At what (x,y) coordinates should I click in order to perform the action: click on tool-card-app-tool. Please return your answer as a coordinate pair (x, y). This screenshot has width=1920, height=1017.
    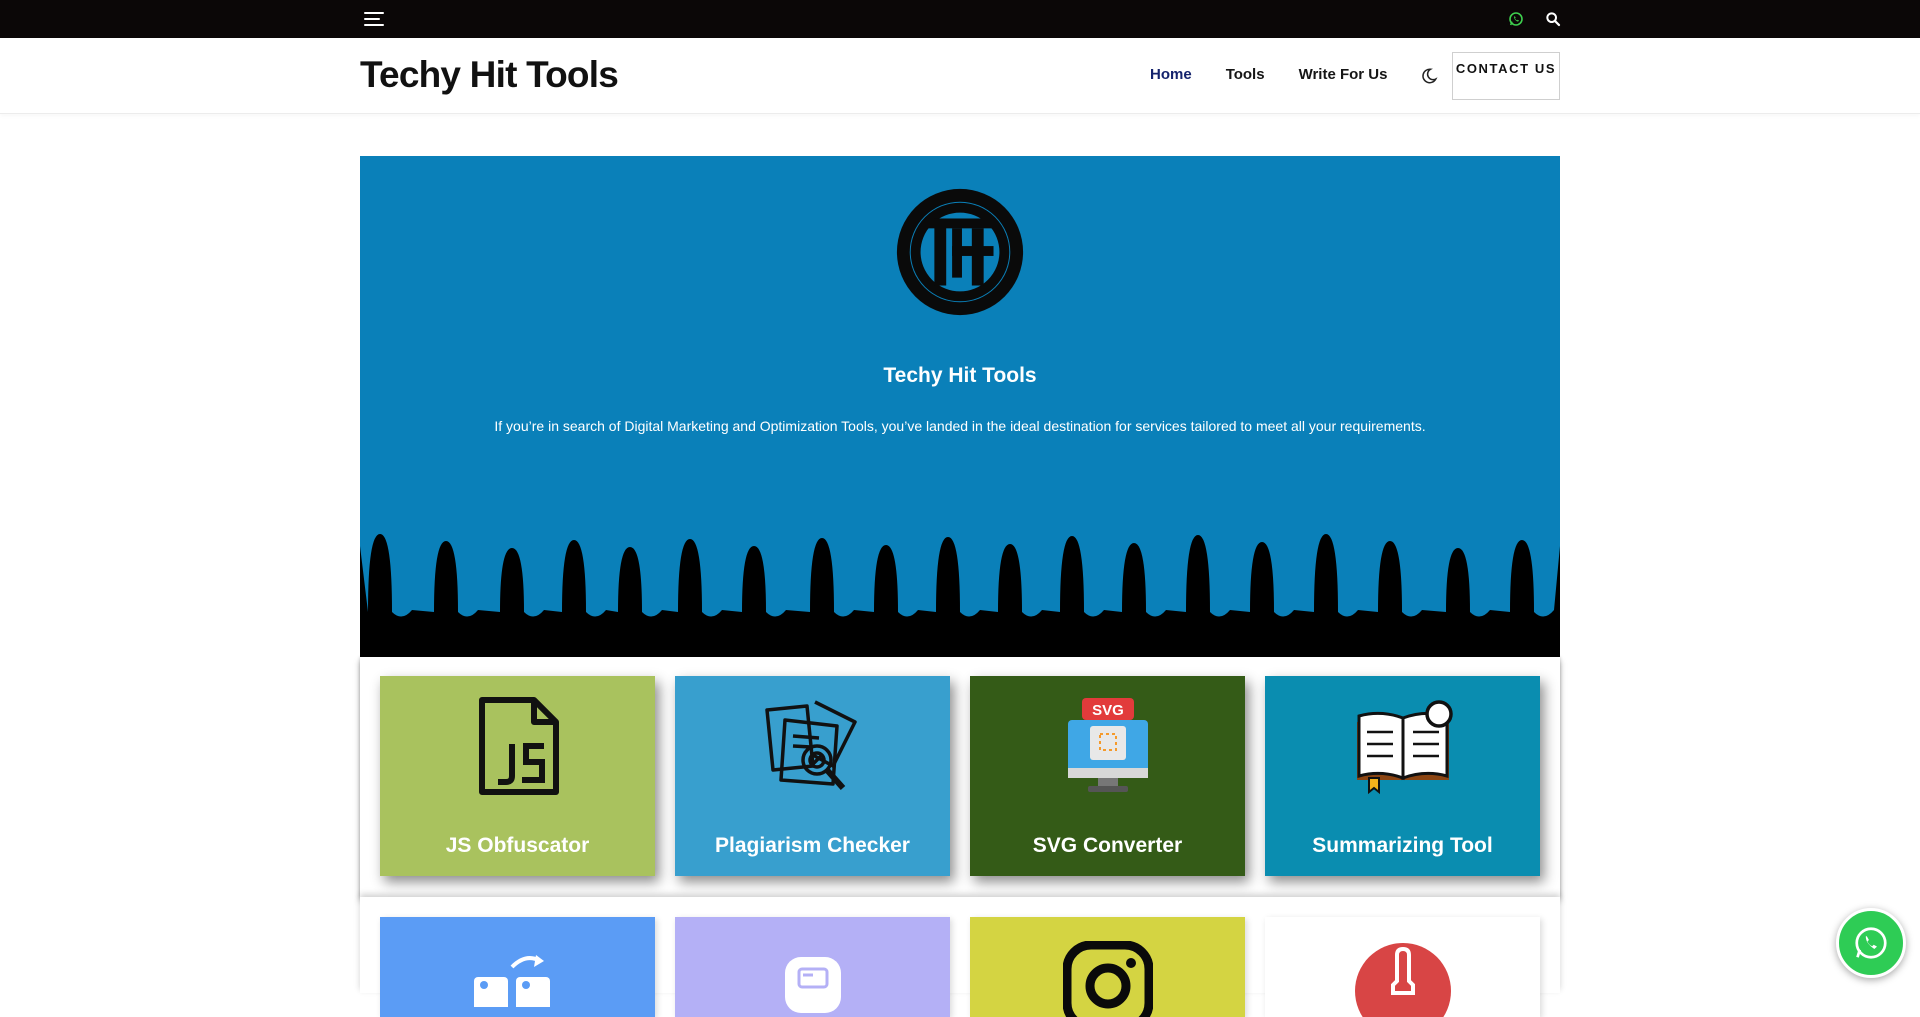
    Looking at the image, I should click on (812, 967).